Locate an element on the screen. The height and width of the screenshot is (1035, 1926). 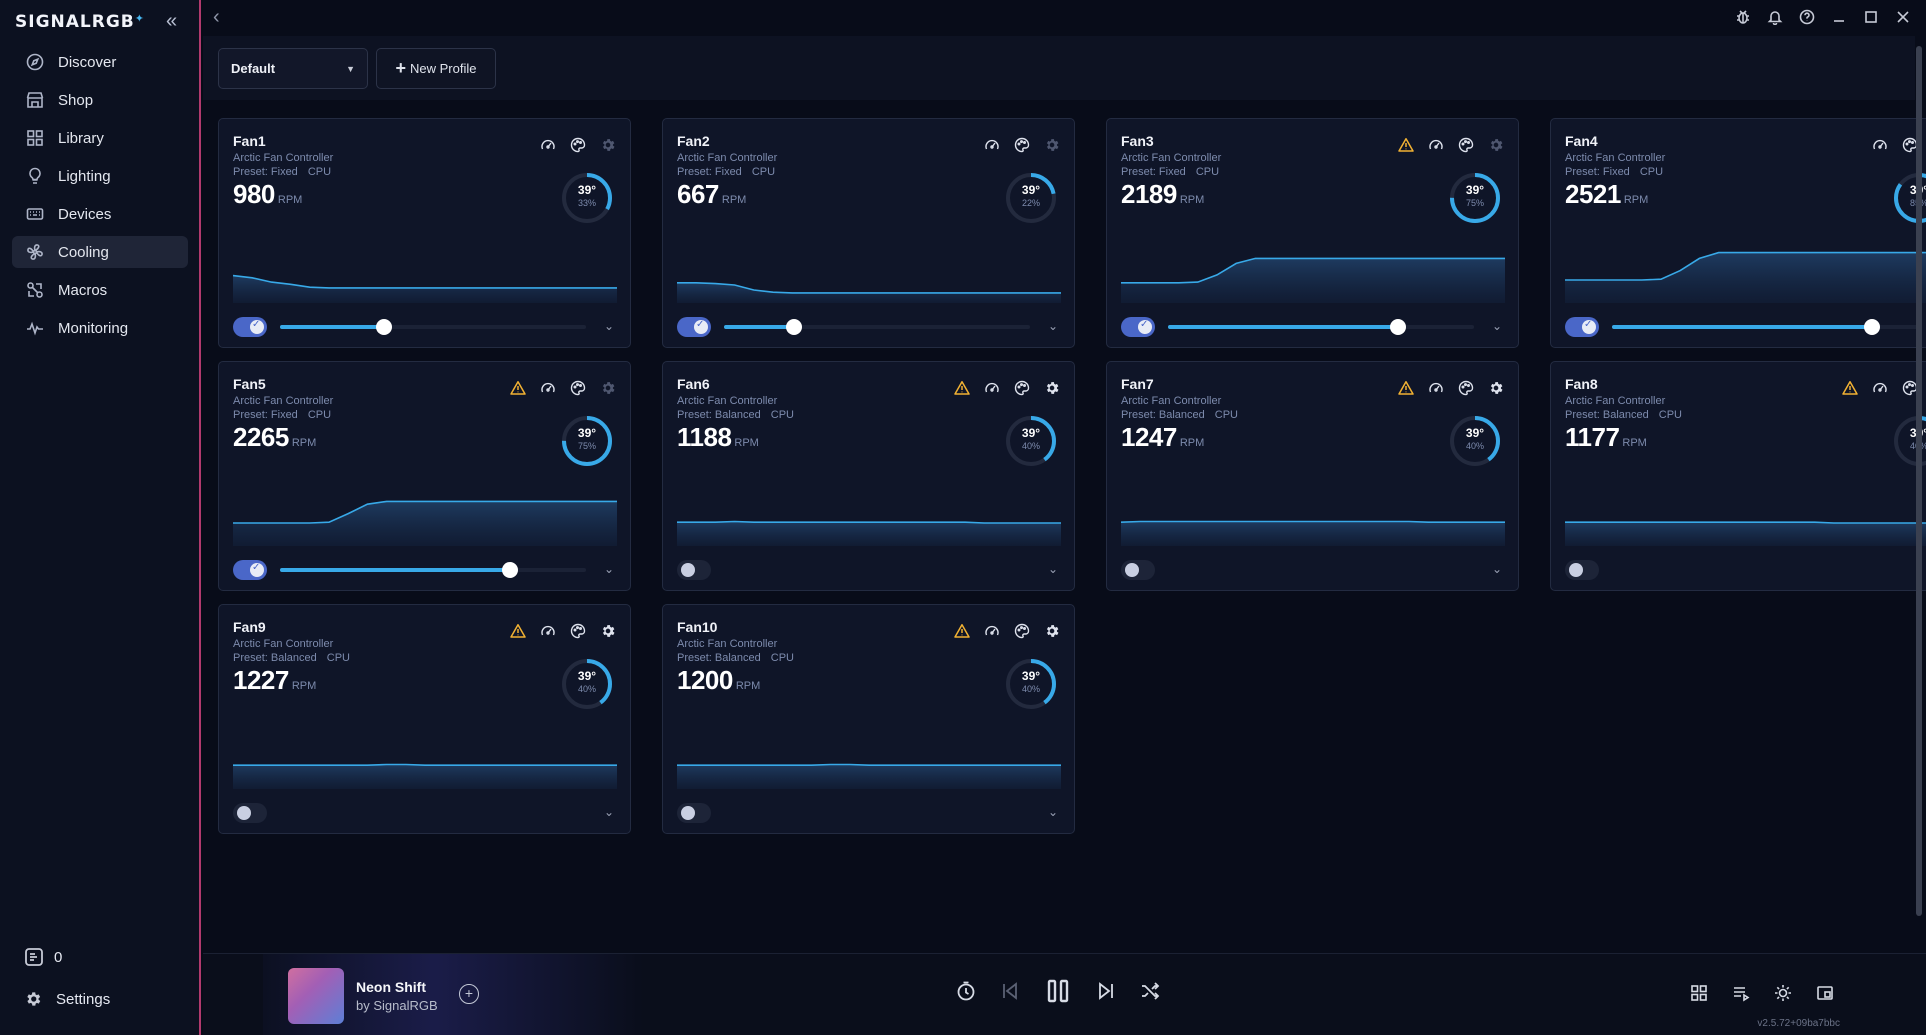
credits-counter: 0 is located at coordinates (43, 957).